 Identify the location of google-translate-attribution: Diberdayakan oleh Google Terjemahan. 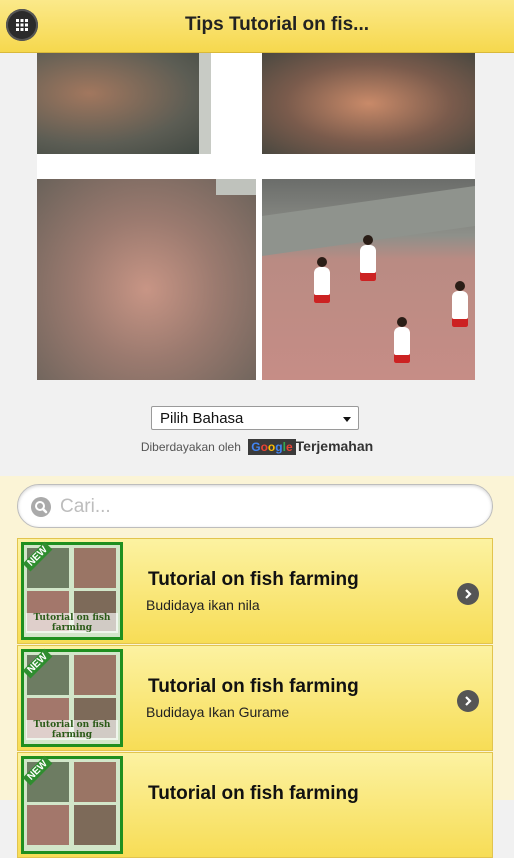
(257, 446).